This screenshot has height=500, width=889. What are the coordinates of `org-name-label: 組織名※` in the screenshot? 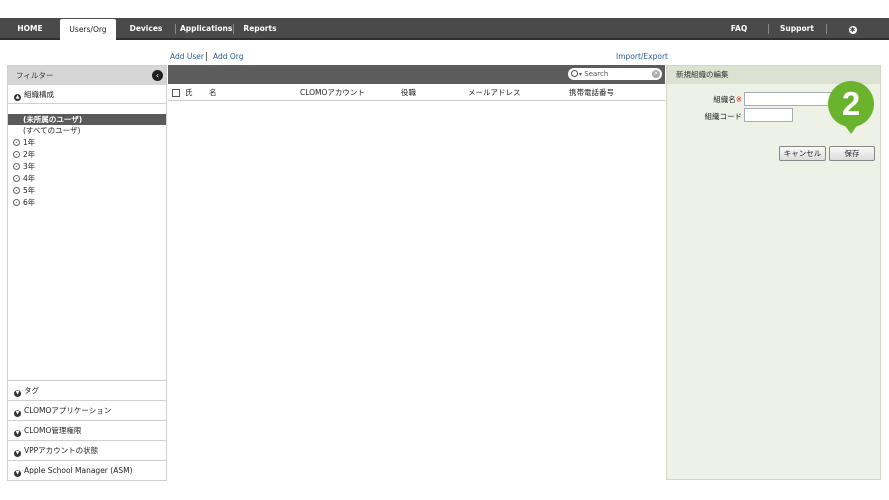 It's located at (727, 99).